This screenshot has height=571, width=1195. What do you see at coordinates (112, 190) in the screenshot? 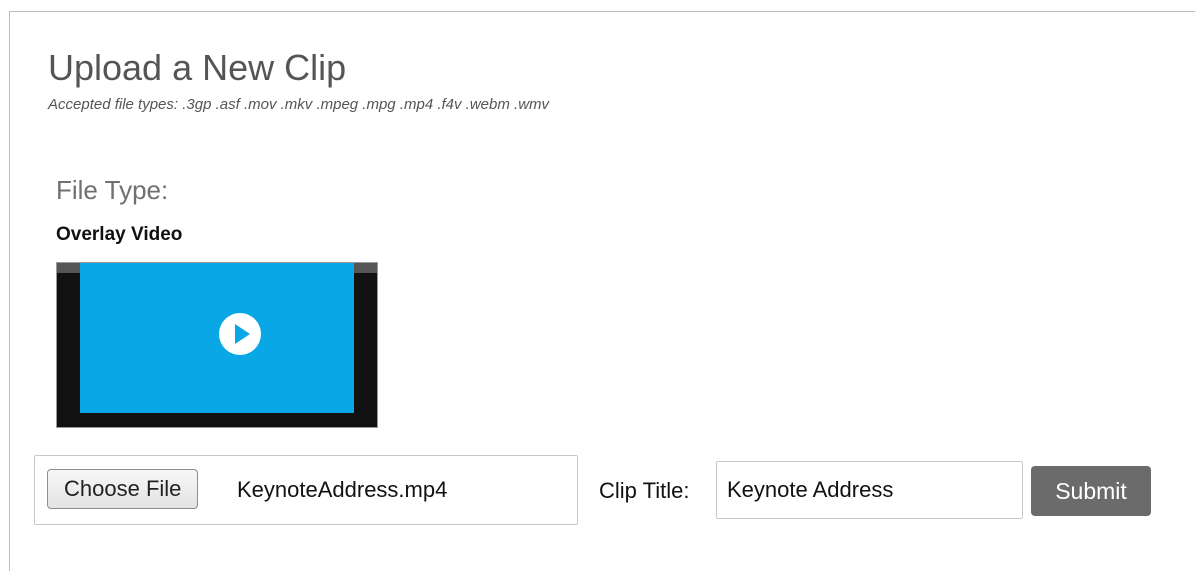
I see `file-type-label: File Type:` at bounding box center [112, 190].